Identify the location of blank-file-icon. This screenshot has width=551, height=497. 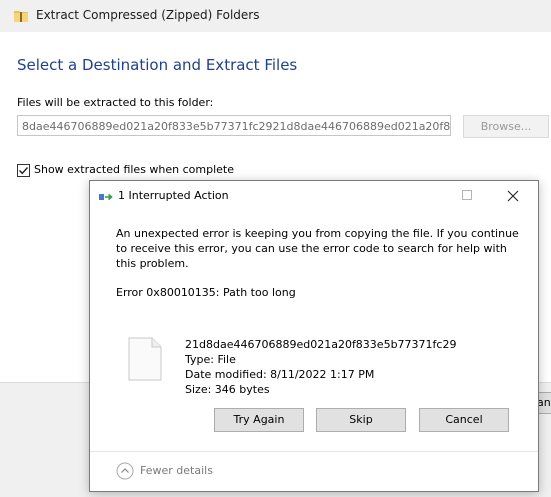
(145, 359).